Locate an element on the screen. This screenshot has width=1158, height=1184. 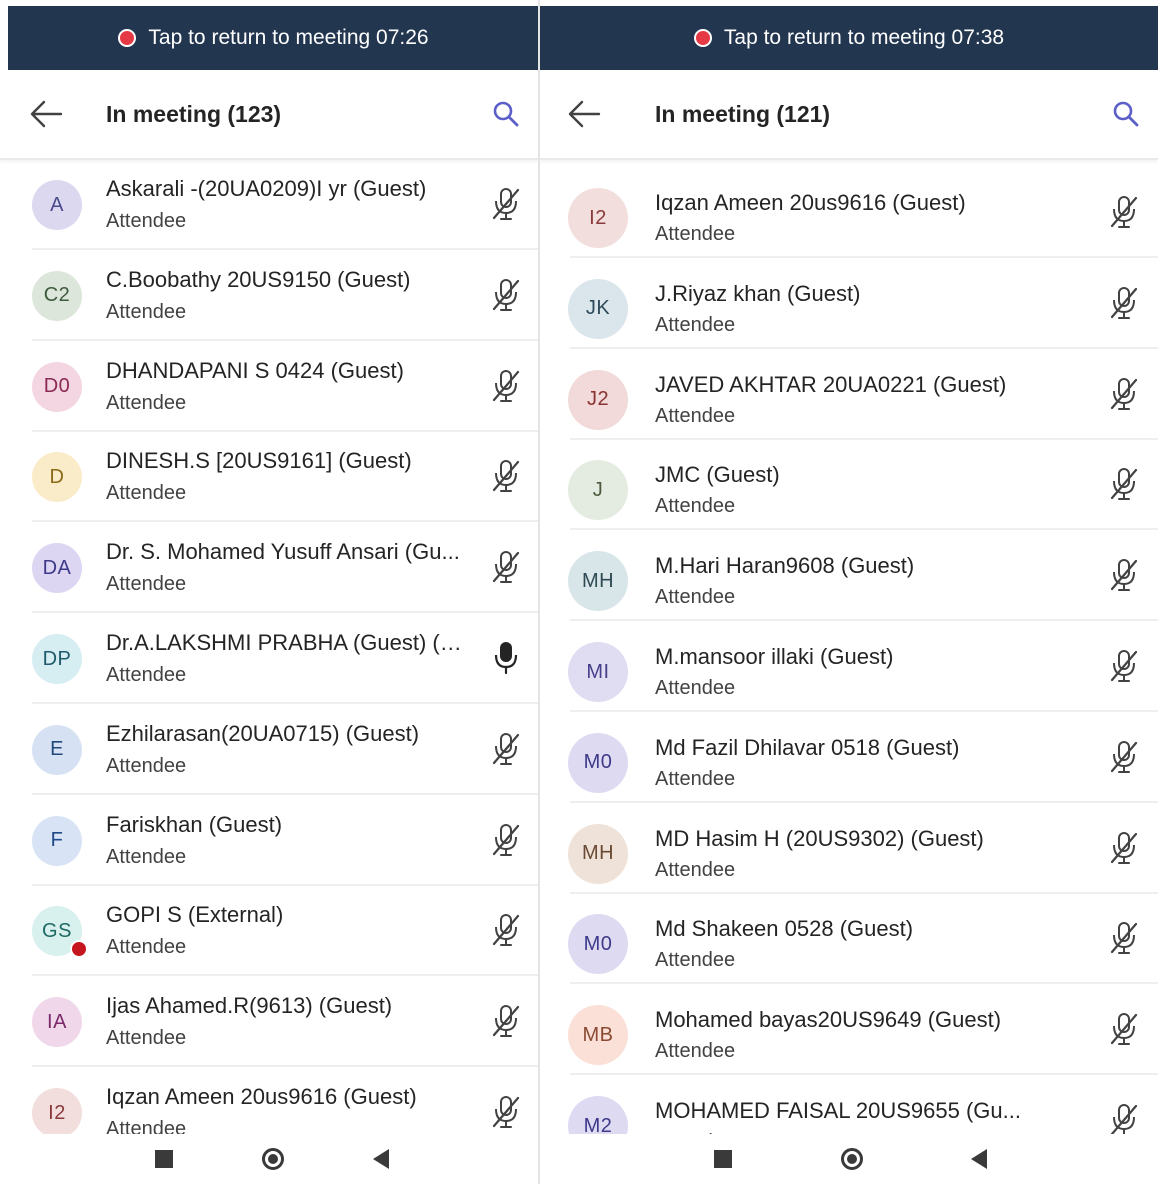
participant-row: J JMC (Guest) Attendee is located at coordinates (849, 485).